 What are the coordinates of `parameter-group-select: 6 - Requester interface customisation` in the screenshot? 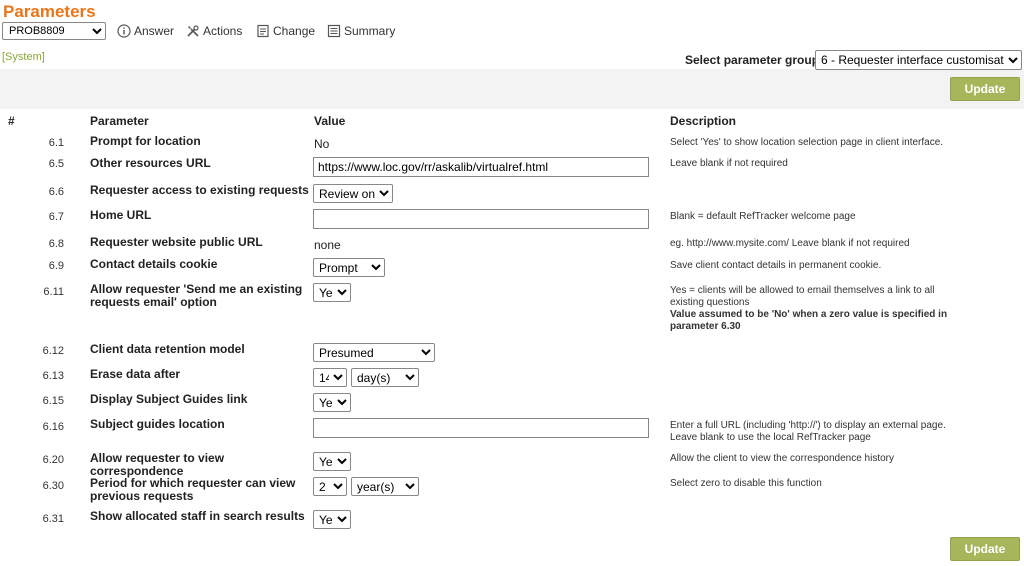 It's located at (918, 60).